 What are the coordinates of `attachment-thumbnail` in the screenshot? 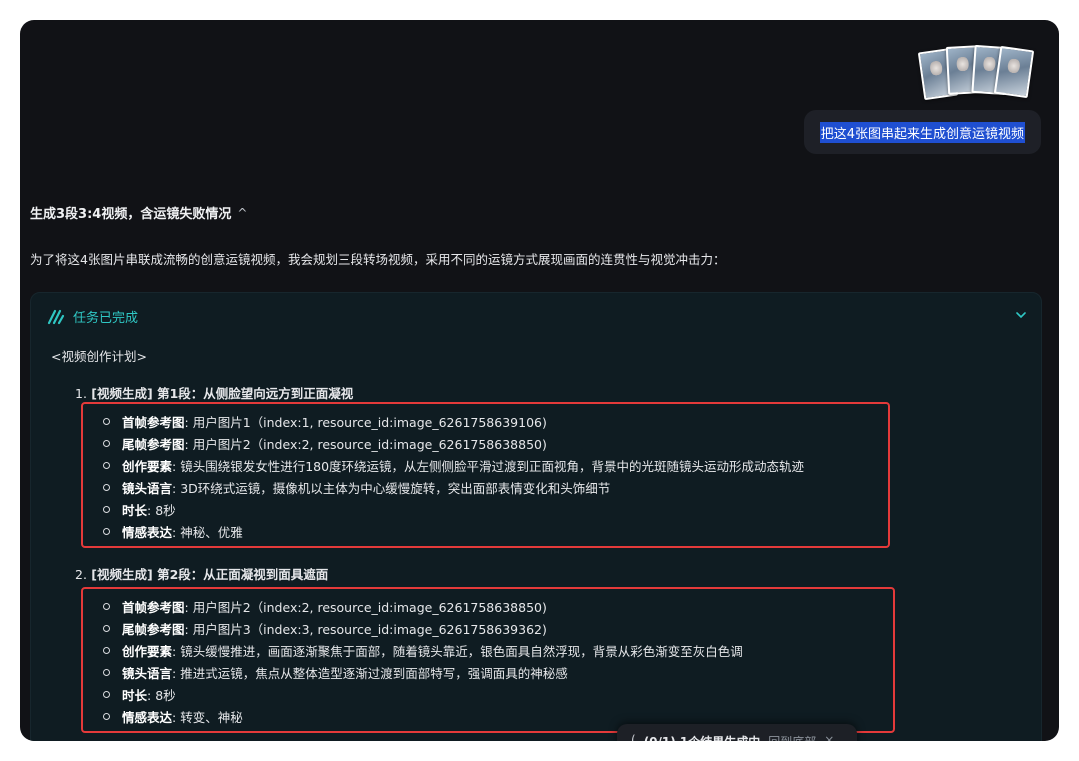 It's located at (1014, 72).